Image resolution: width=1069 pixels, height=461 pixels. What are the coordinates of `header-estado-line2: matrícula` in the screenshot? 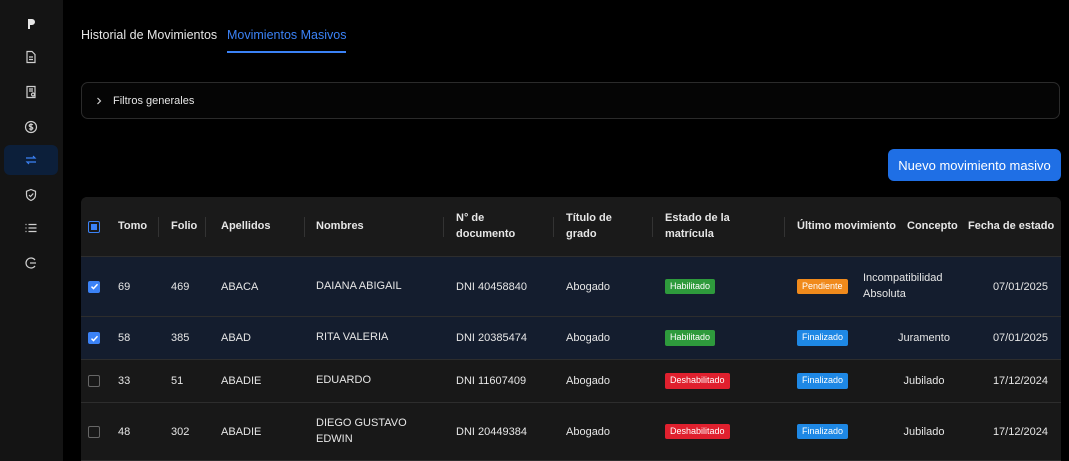 It's located at (689, 233).